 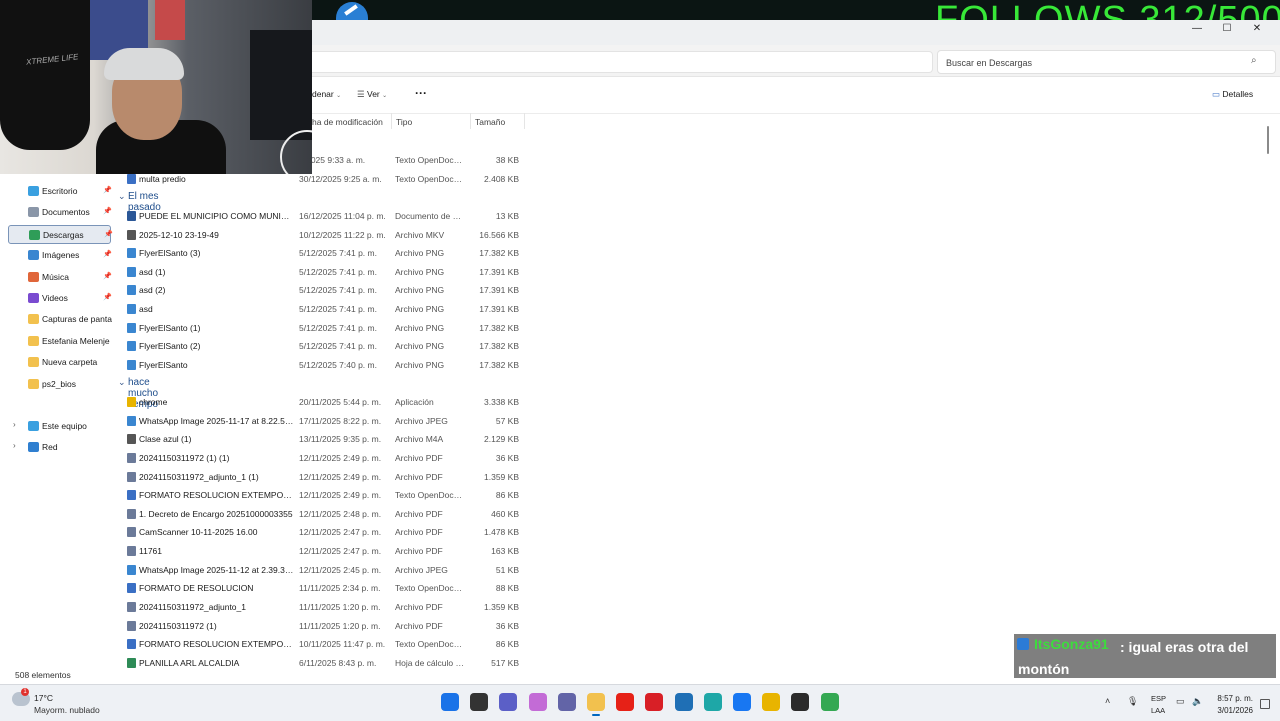 I want to click on details-pane-button: ▭ Detalles, so click(x=1232, y=94).